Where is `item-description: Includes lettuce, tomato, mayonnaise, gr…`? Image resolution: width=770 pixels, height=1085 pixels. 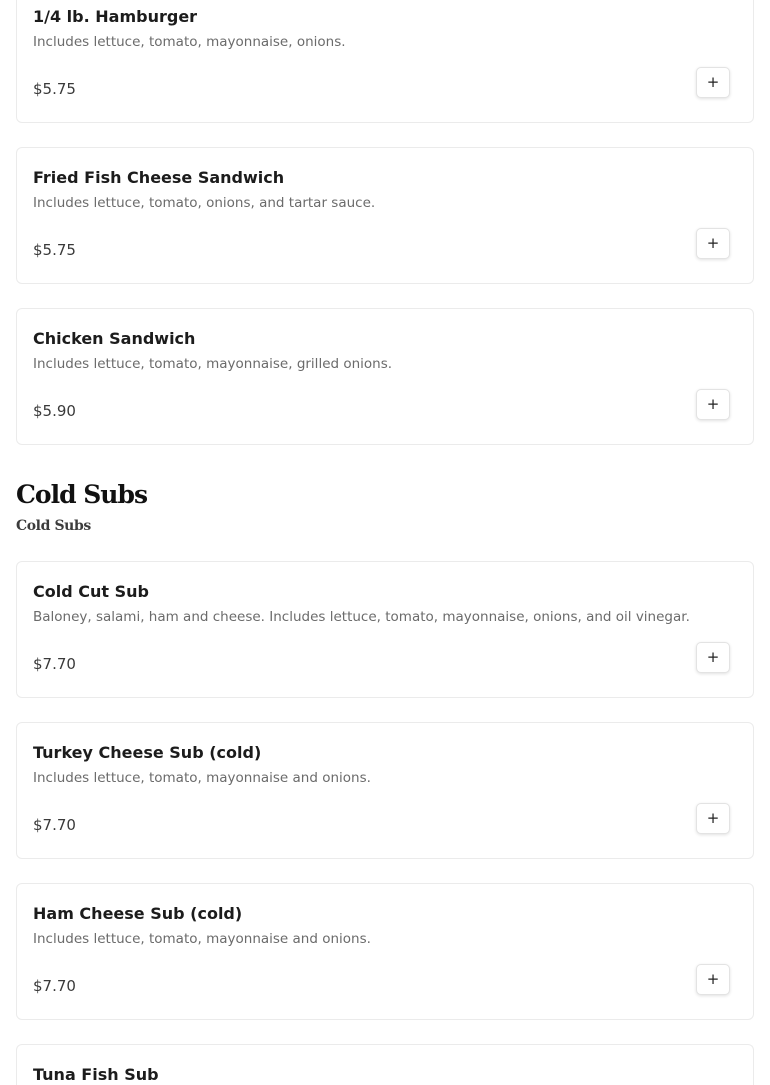
item-description: Includes lettuce, tomato, mayonnaise, gr… is located at coordinates (213, 364).